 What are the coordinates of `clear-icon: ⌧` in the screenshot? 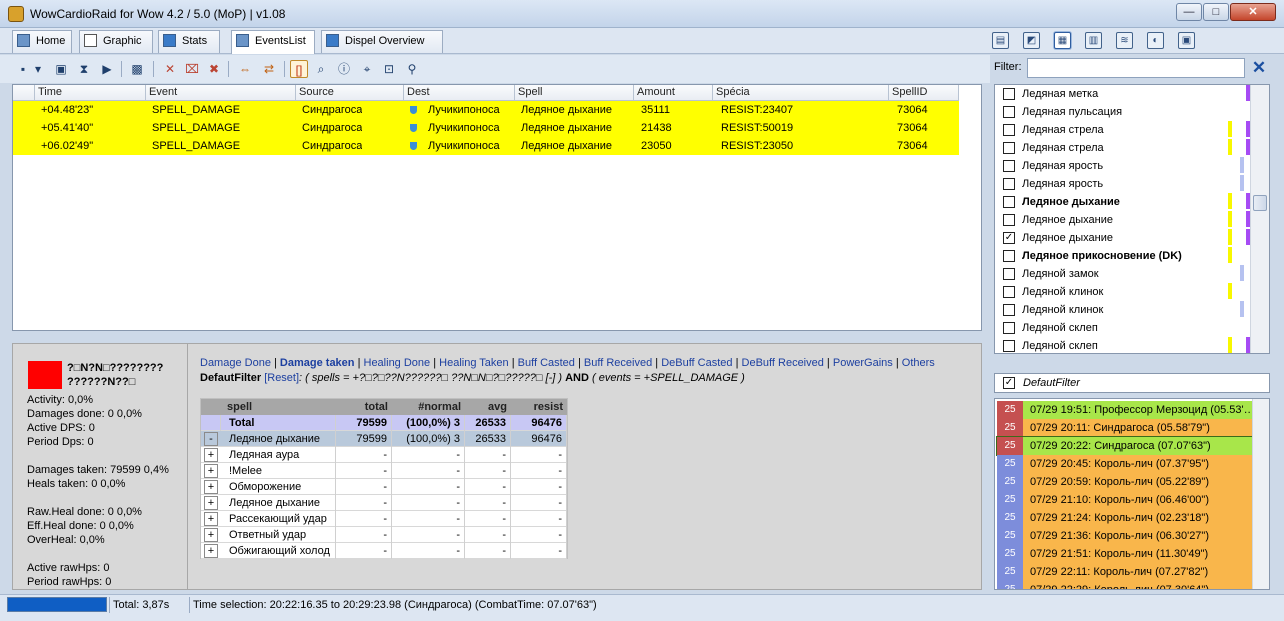 It's located at (192, 69).